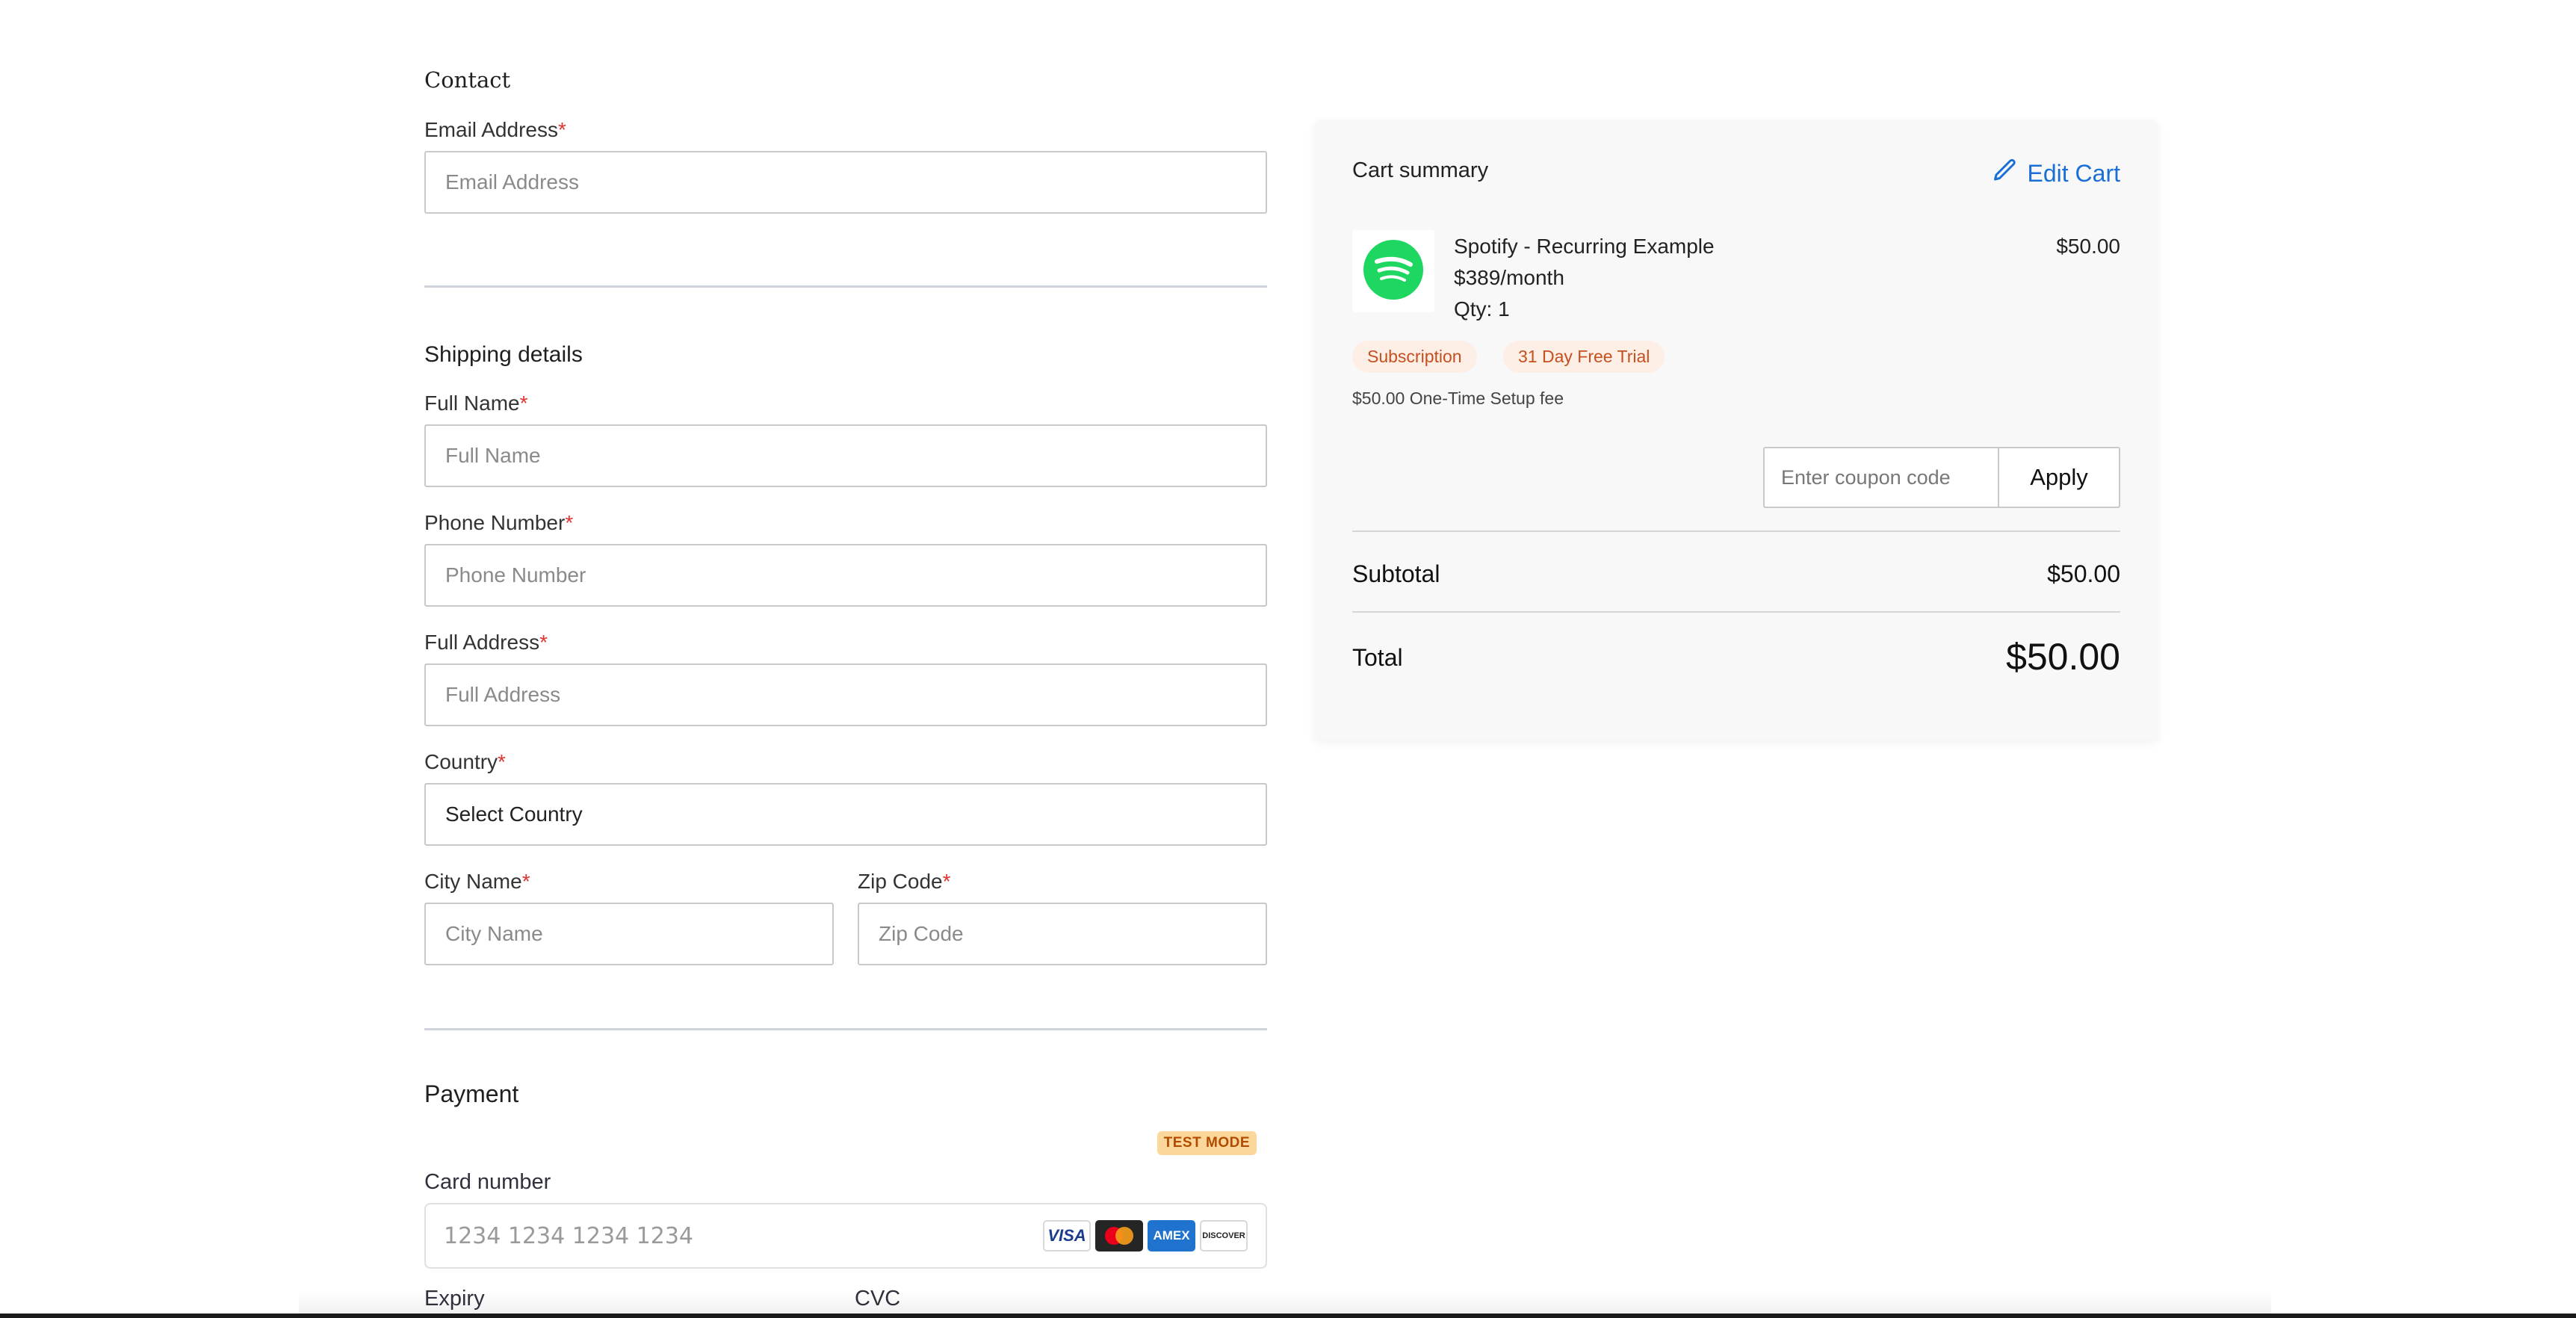 This screenshot has height=1318, width=2576. I want to click on product-name: Spotify - Recurring Example, so click(1584, 246).